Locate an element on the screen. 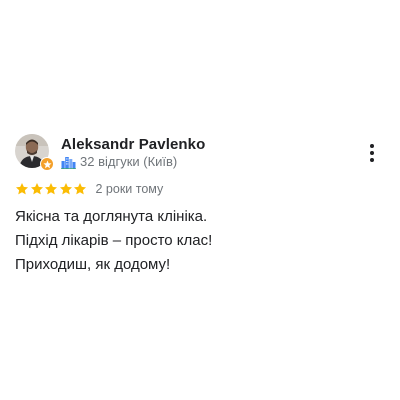  review-text-line: Підхід лікарів – просто клас! is located at coordinates (114, 240).